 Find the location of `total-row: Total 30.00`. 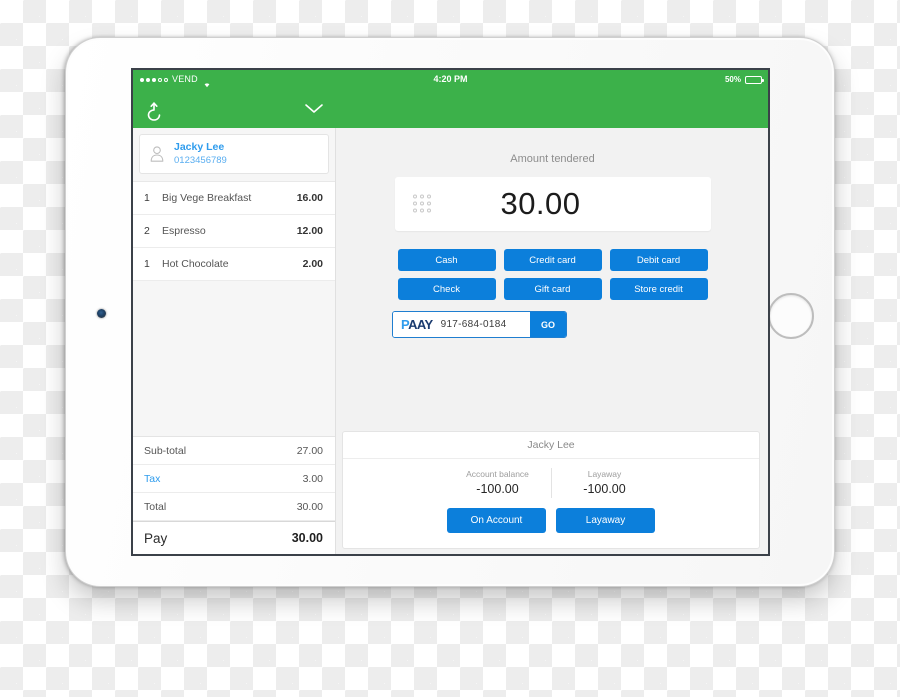

total-row: Total 30.00 is located at coordinates (234, 507).